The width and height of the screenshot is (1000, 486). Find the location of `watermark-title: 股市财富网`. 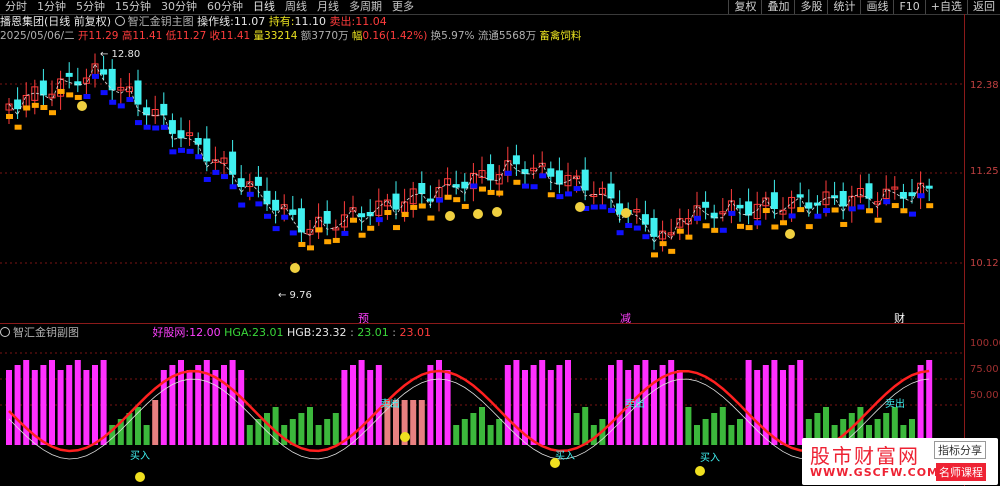

watermark-title: 股市财富网 is located at coordinates (865, 456).